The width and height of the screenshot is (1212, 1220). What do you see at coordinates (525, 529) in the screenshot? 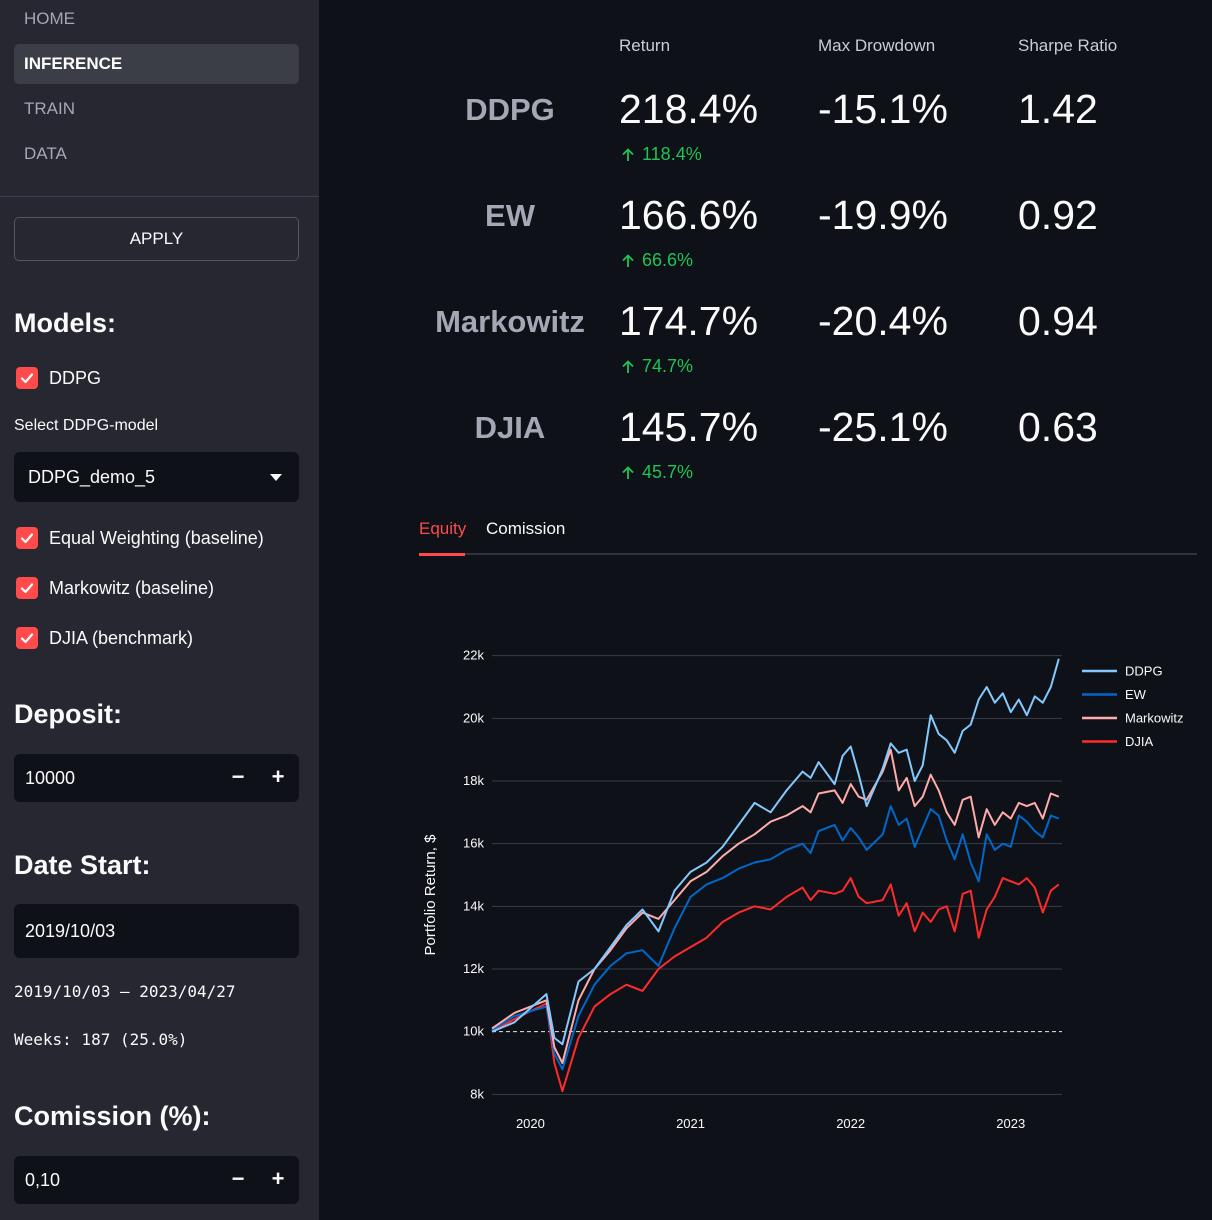
I see `tab-commission: Comission` at bounding box center [525, 529].